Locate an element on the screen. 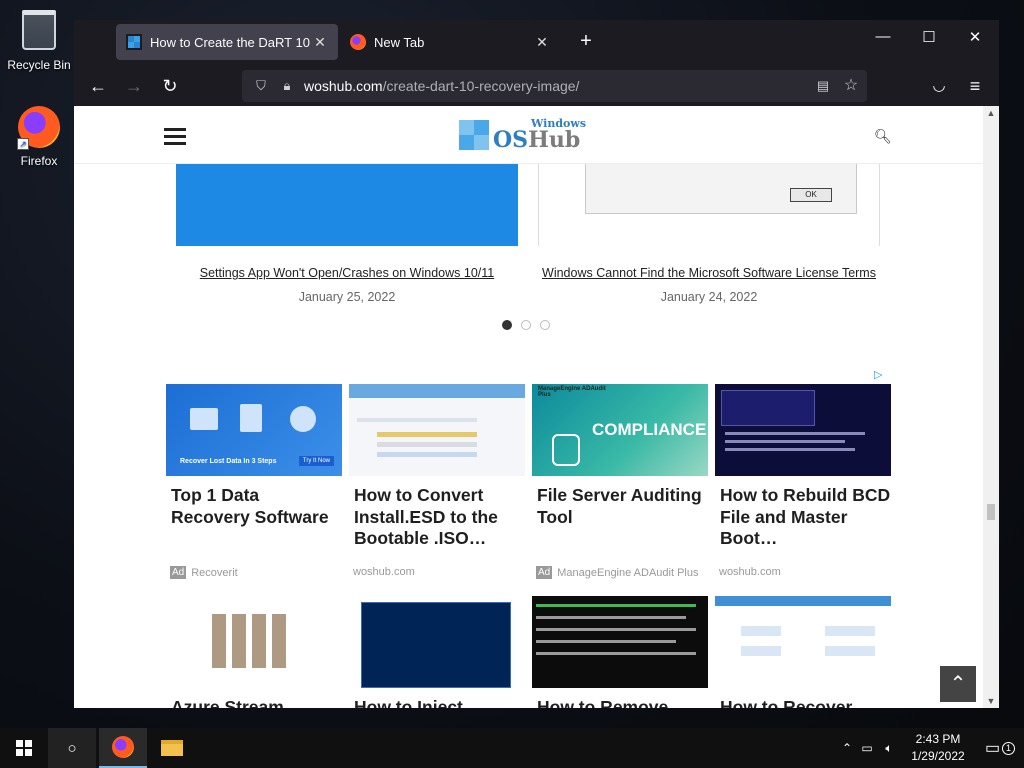 This screenshot has height=768, width=1024. page-scrollbar: ▲ ▼ is located at coordinates (991, 407).